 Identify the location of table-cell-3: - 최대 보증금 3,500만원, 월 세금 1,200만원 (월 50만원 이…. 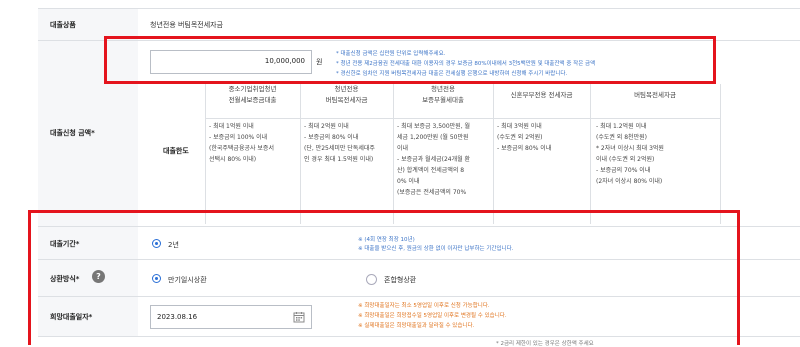
(433, 159).